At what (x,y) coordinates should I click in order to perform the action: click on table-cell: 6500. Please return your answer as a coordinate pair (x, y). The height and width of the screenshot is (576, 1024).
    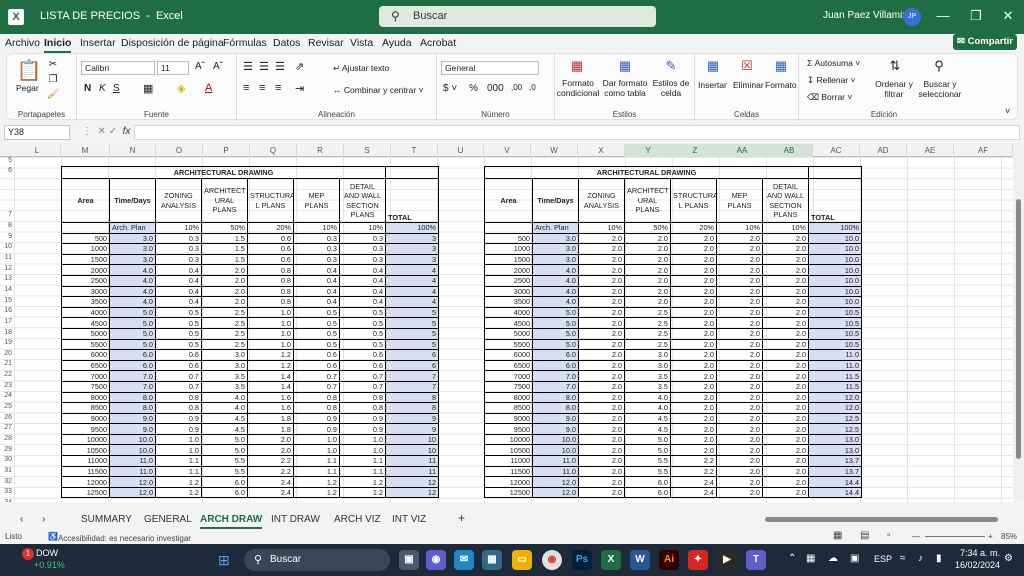
    Looking at the image, I should click on (508, 365).